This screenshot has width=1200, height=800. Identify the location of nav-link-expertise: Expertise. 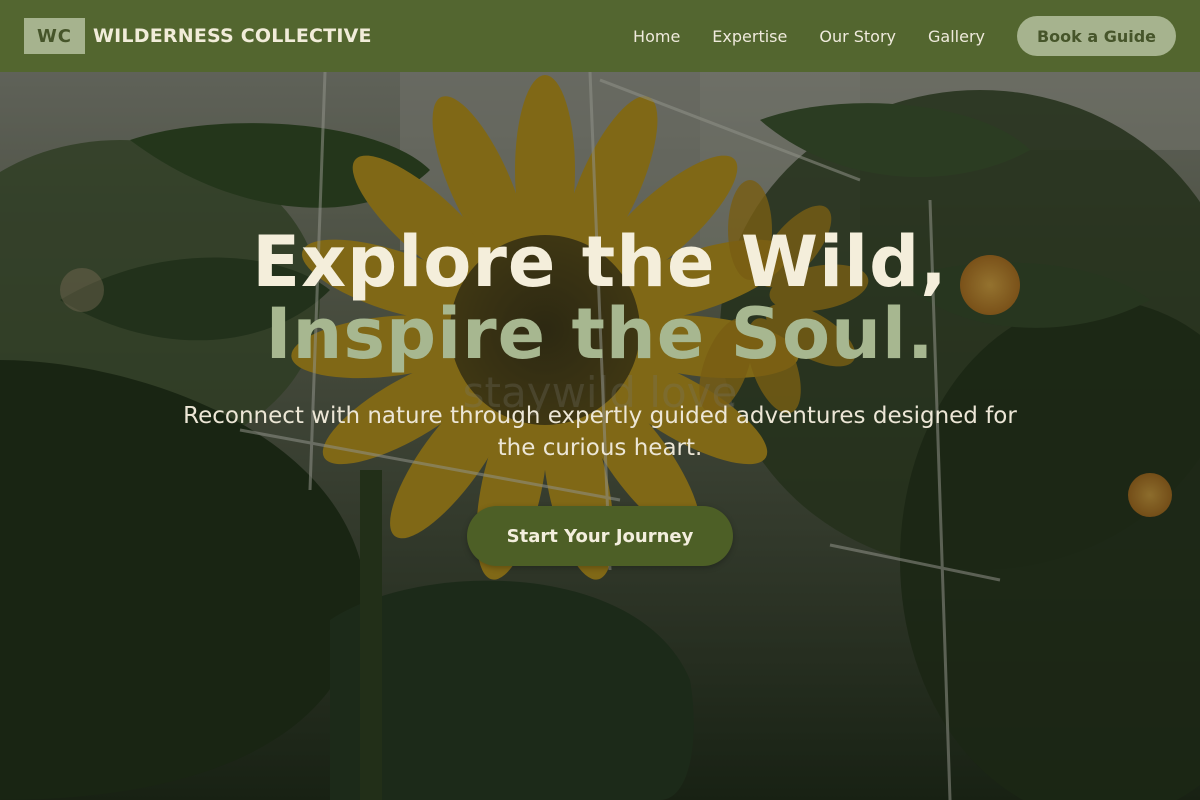
(749, 36).